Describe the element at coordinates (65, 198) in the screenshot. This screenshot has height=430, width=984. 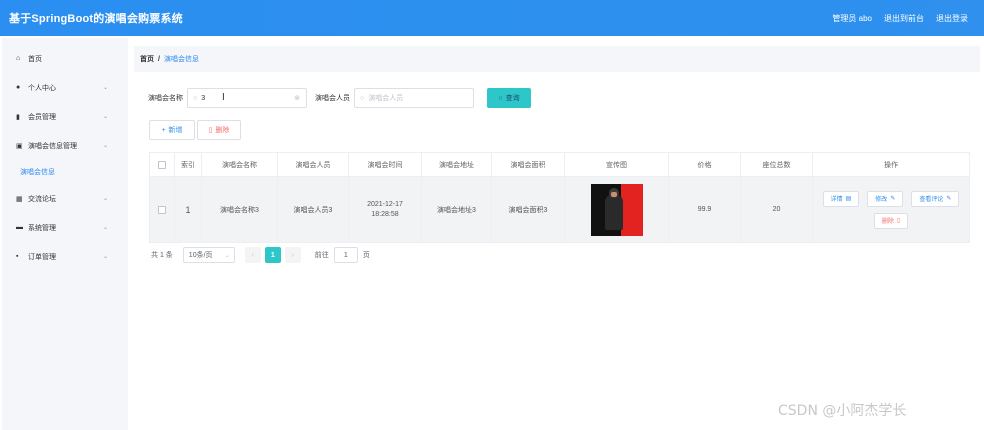
I see `sidebar-item-forum: ▦ 交流论坛 ⌄` at that location.